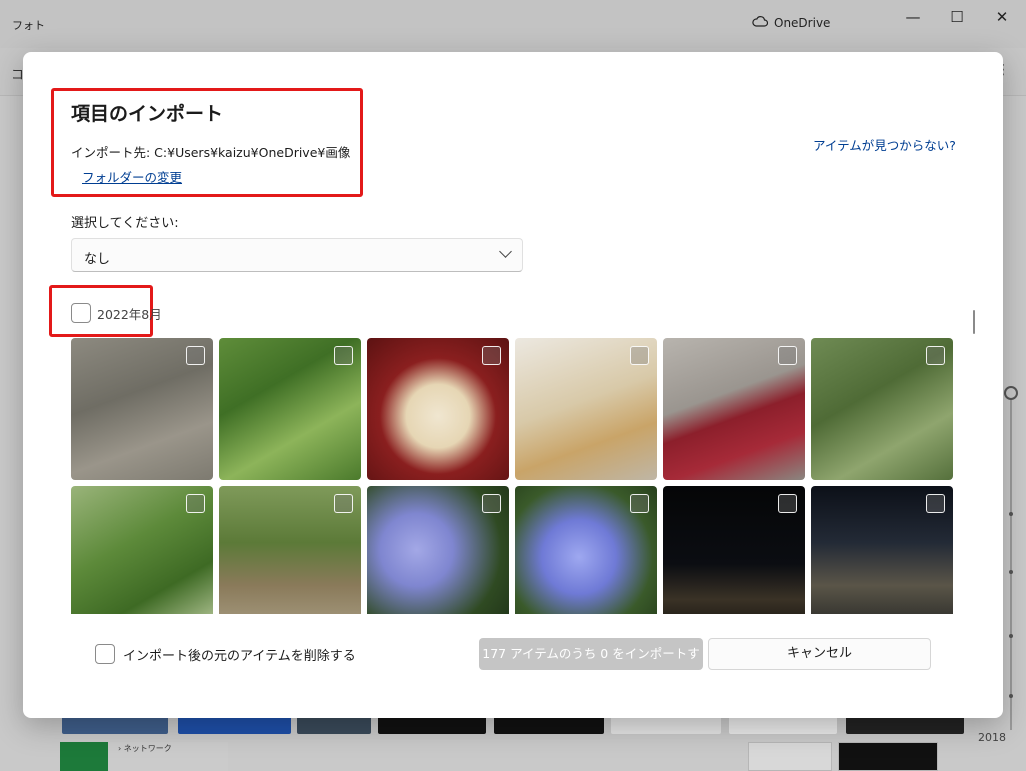 The width and height of the screenshot is (1026, 771). Describe the element at coordinates (97, 259) in the screenshot. I see `selection-value: なし` at that location.